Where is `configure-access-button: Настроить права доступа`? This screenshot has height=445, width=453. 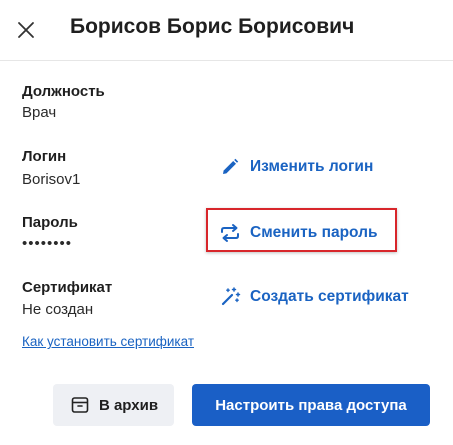 configure-access-button: Настроить права доступа is located at coordinates (311, 405).